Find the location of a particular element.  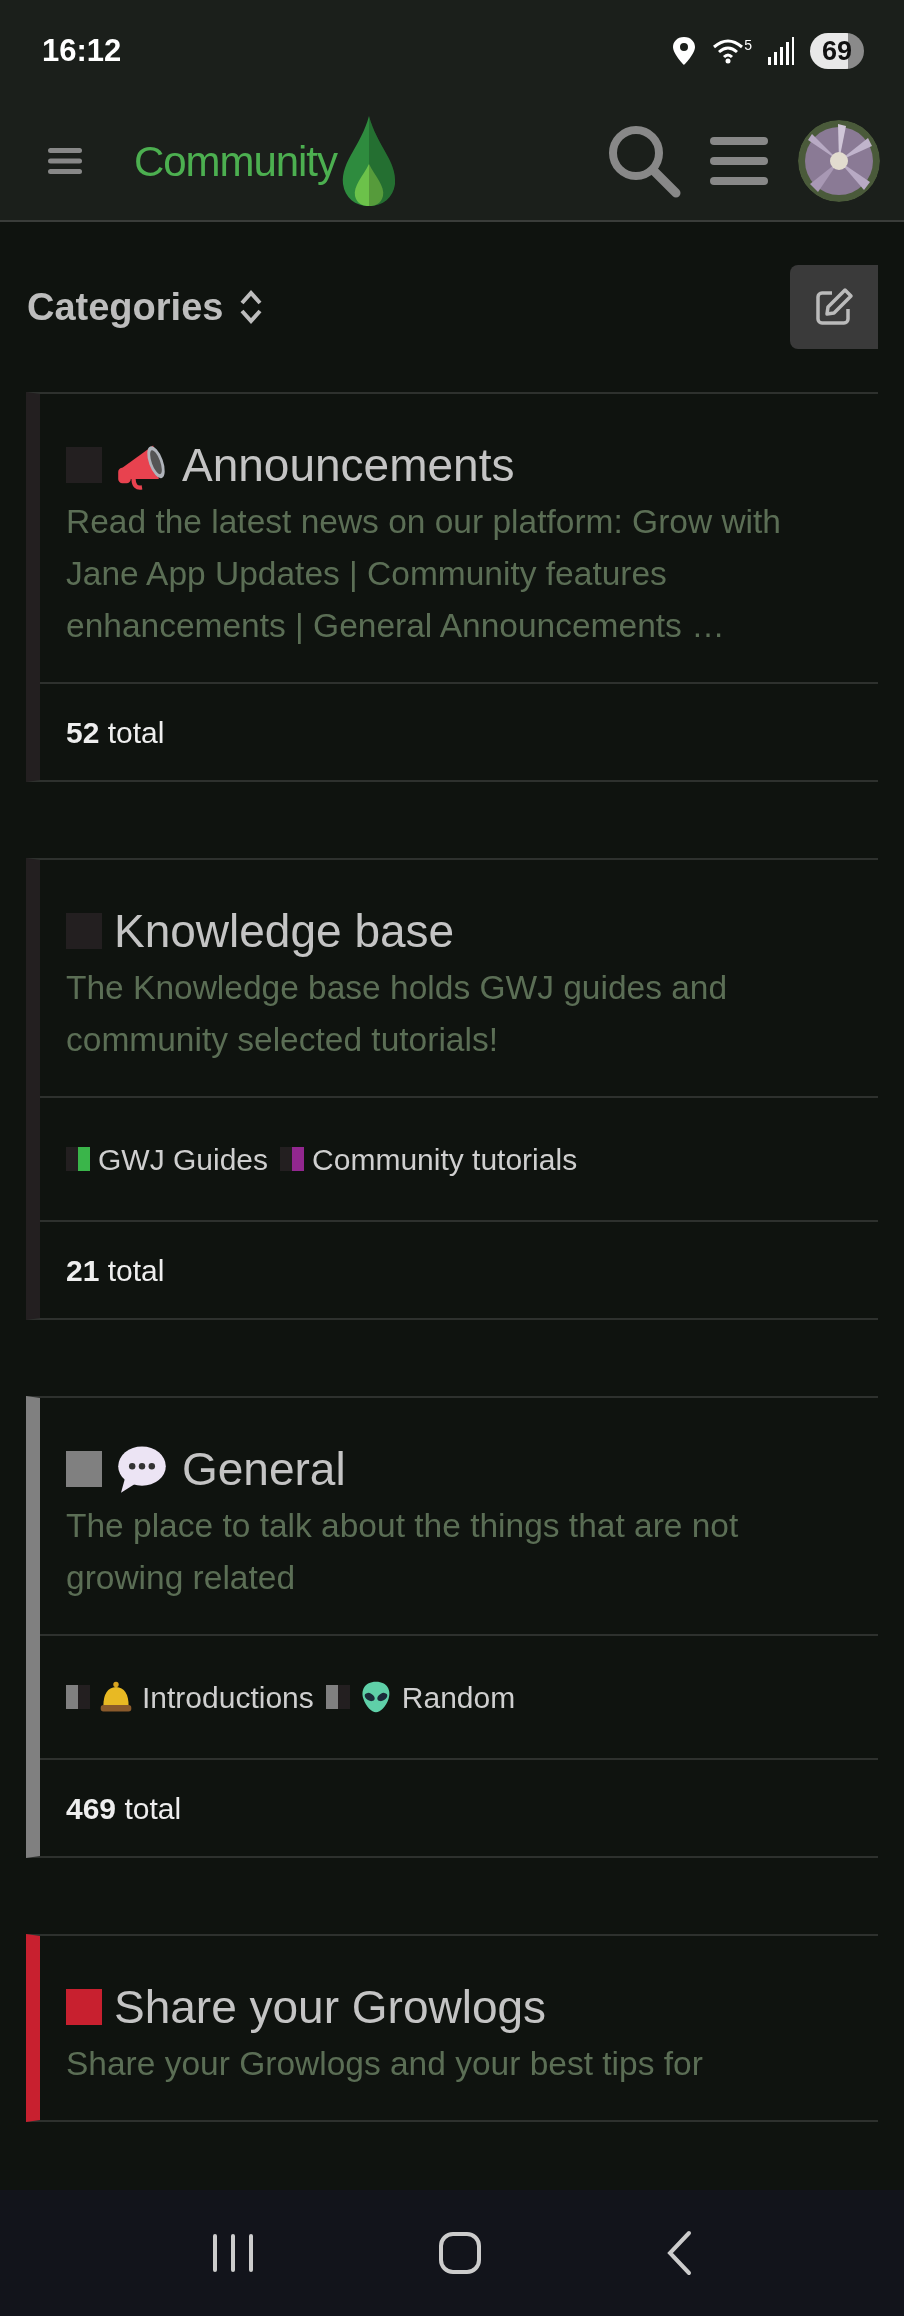

category-title: Knowledge base is located at coordinates (284, 931).